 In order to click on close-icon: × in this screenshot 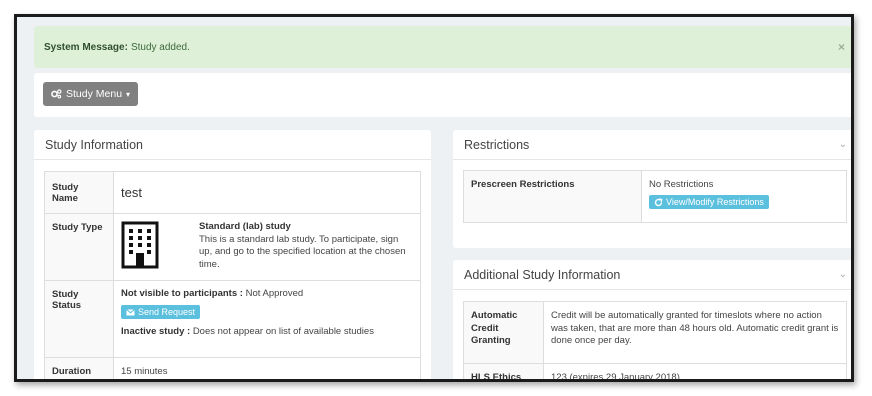, I will do `click(841, 47)`.